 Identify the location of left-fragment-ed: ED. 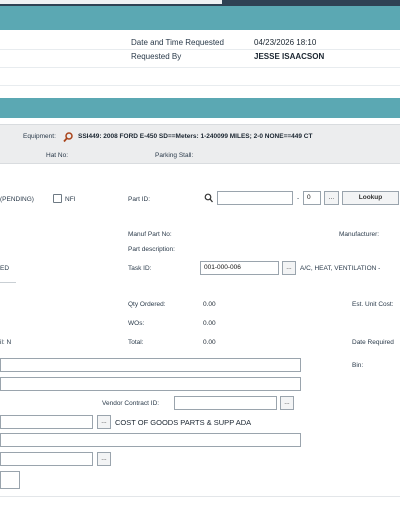
(5, 268).